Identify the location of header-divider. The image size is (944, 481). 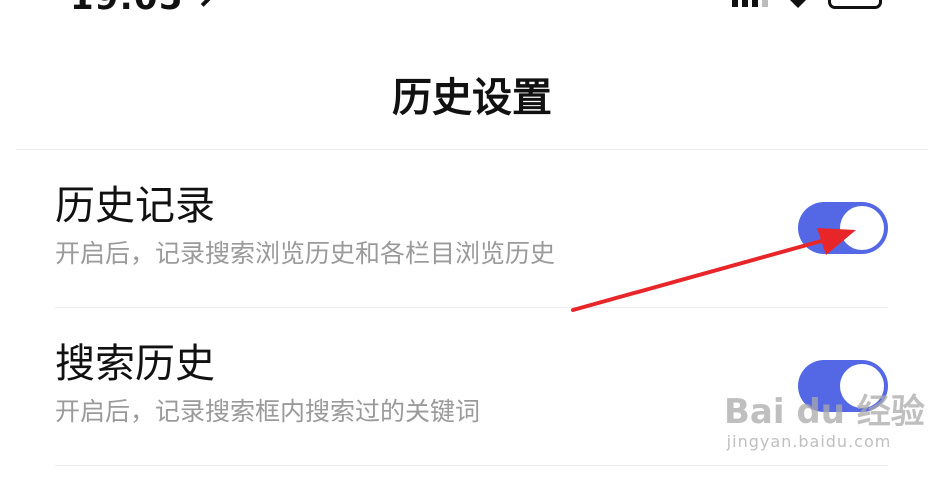
(472, 149).